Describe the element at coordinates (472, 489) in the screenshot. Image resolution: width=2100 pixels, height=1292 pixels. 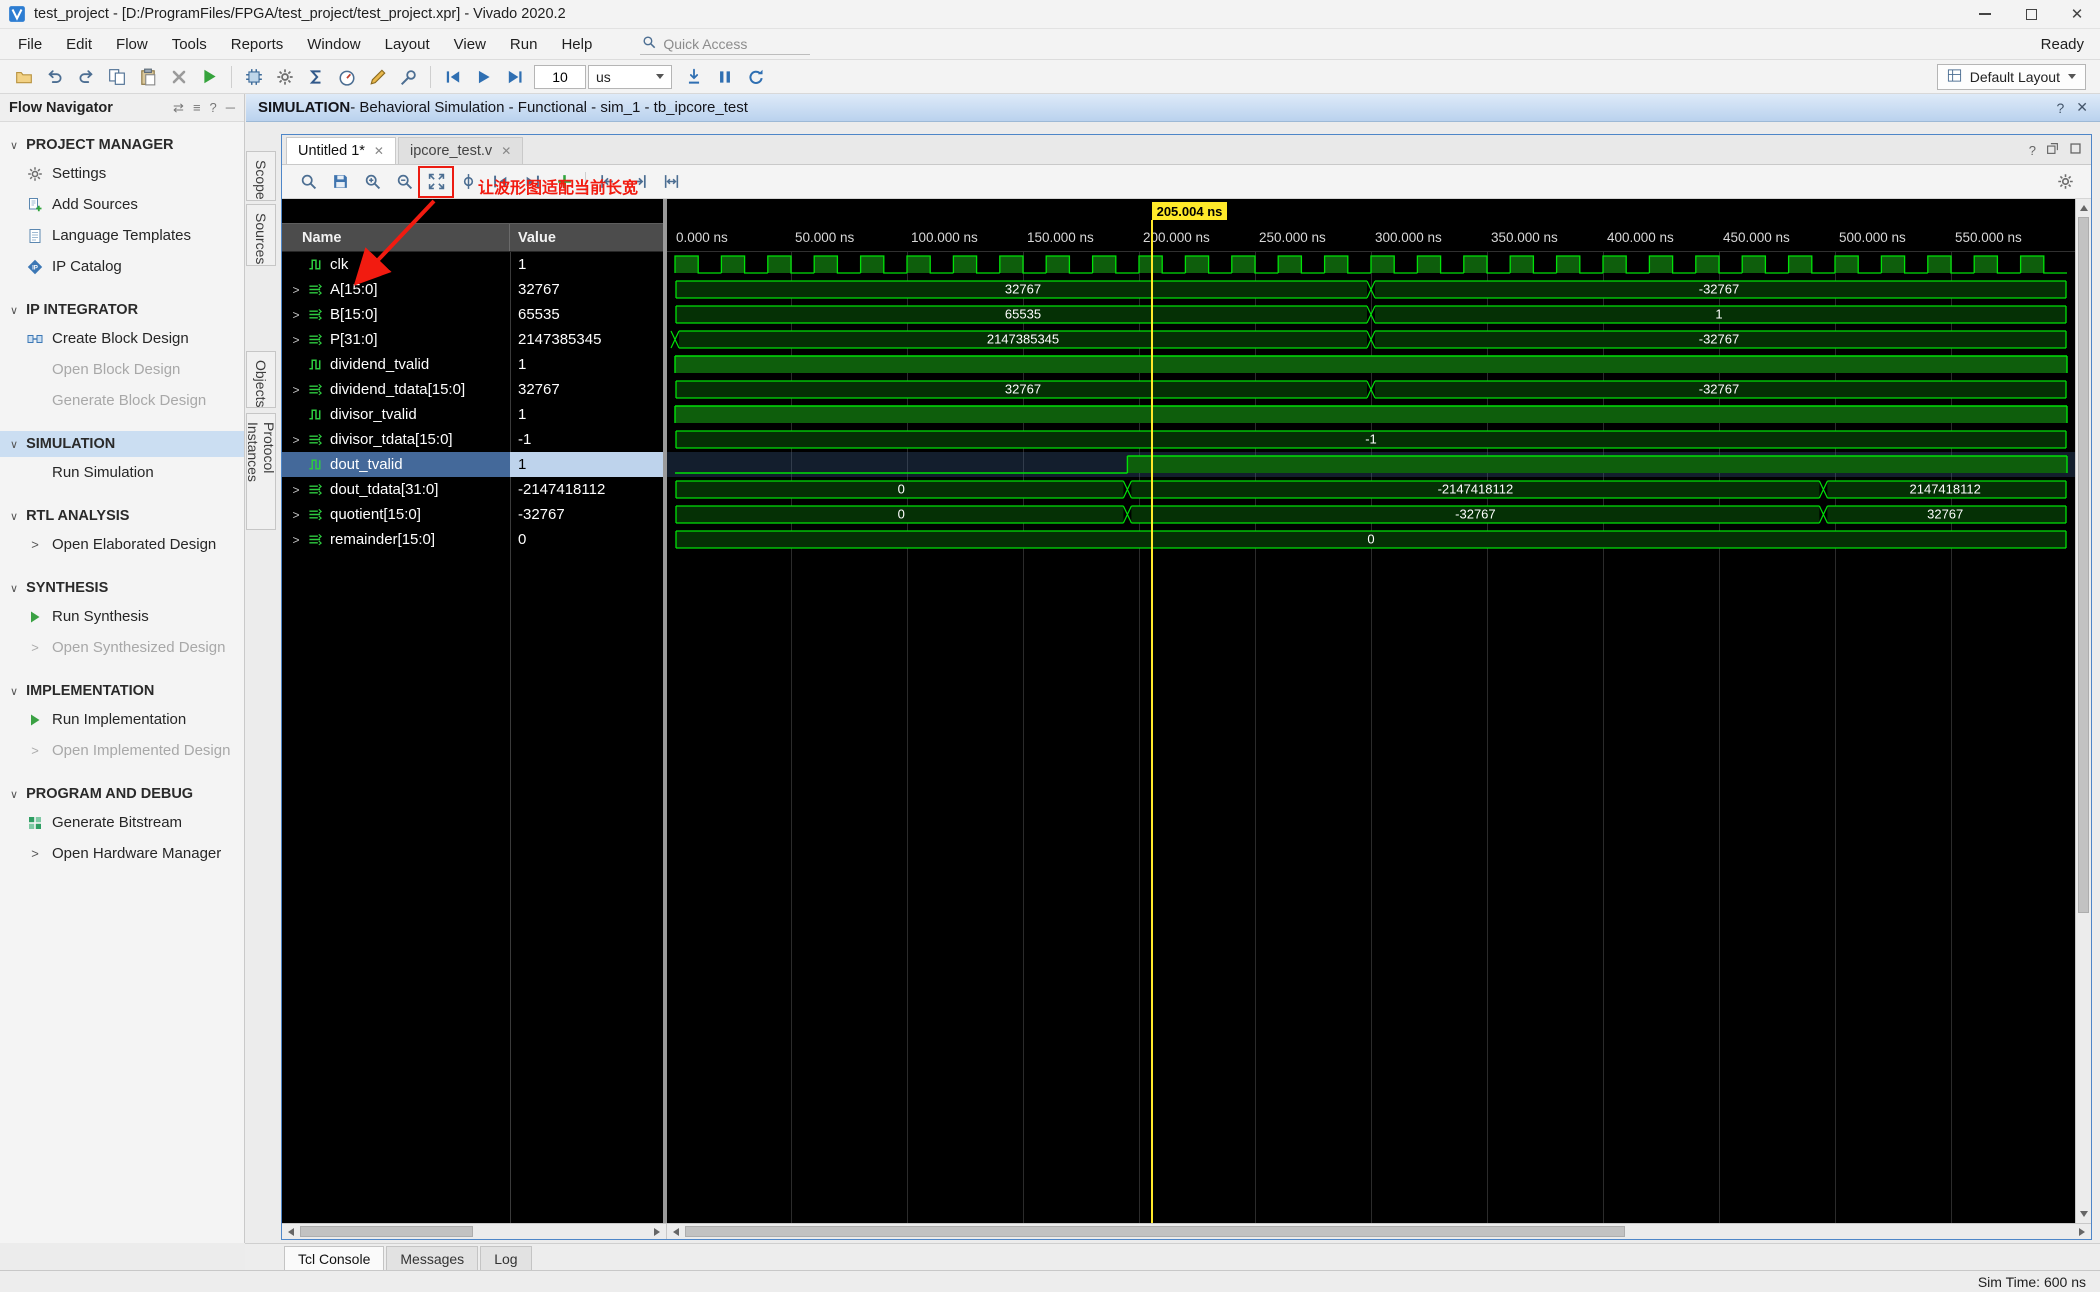
I see `signal-row-dout-tdata-31-0: > dout_tdata[31:0] -2147418112` at that location.